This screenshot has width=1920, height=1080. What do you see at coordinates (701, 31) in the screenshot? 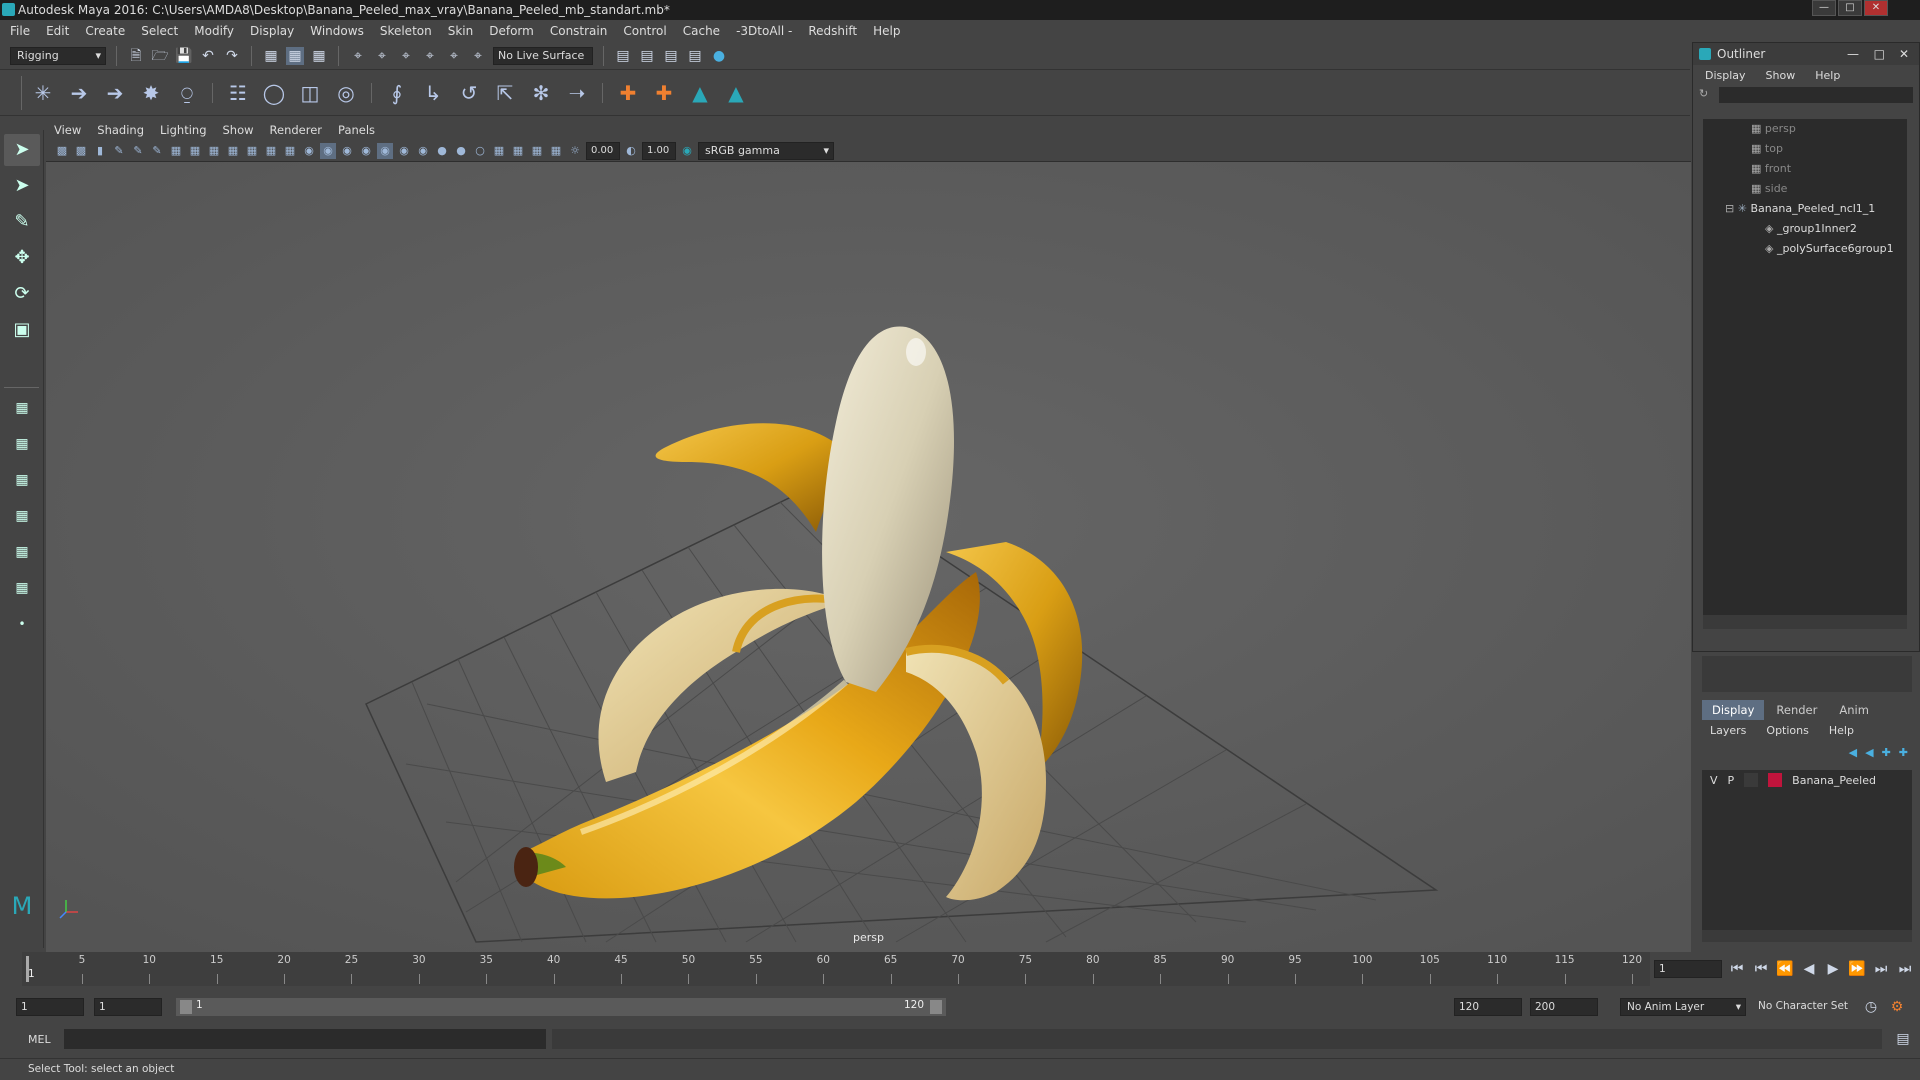
I see `menu-cache: Cache` at bounding box center [701, 31].